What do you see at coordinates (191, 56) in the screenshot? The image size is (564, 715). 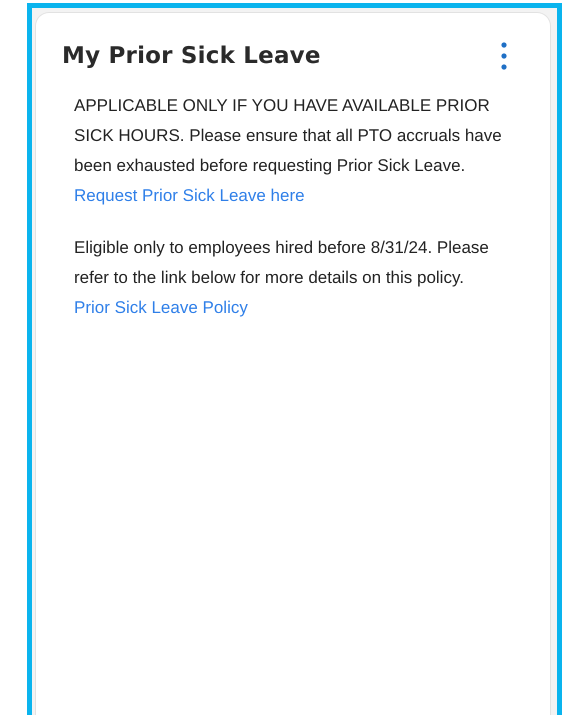 I see `card-title: My Prior Sick Leave` at bounding box center [191, 56].